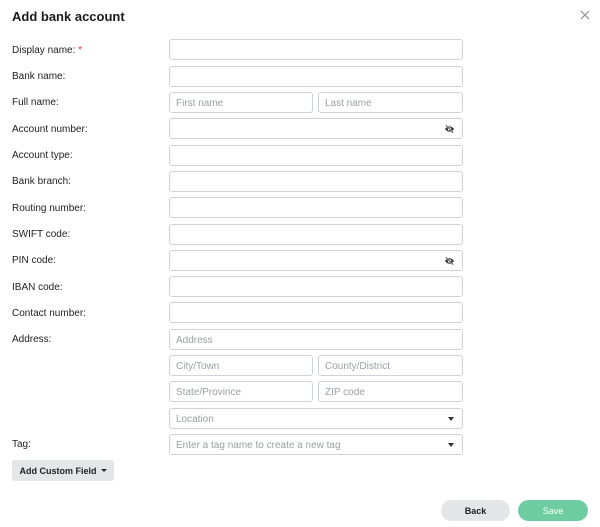  What do you see at coordinates (49, 208) in the screenshot?
I see `routing-number-label: Routing number:` at bounding box center [49, 208].